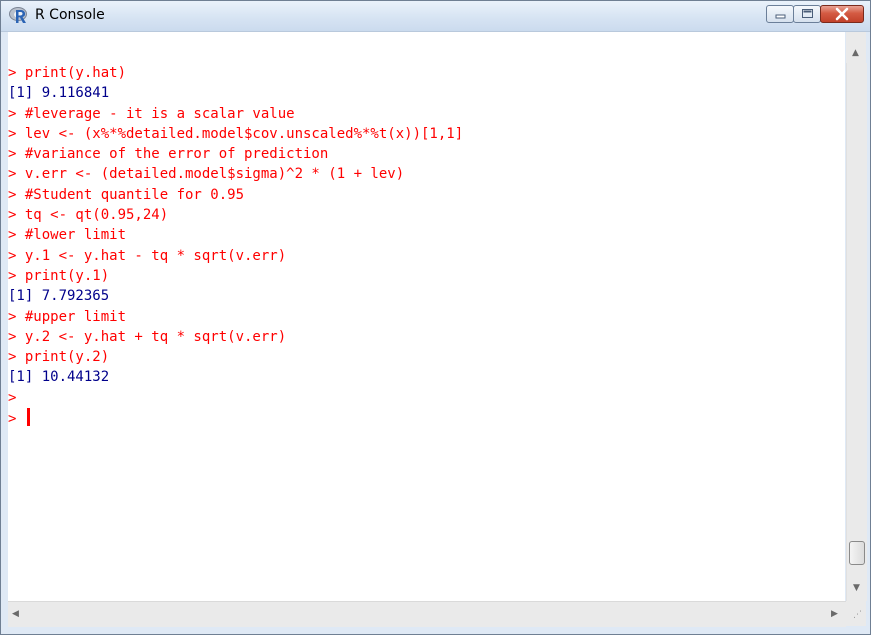  I want to click on scrollbar-track-top: ▲, so click(856, 47).